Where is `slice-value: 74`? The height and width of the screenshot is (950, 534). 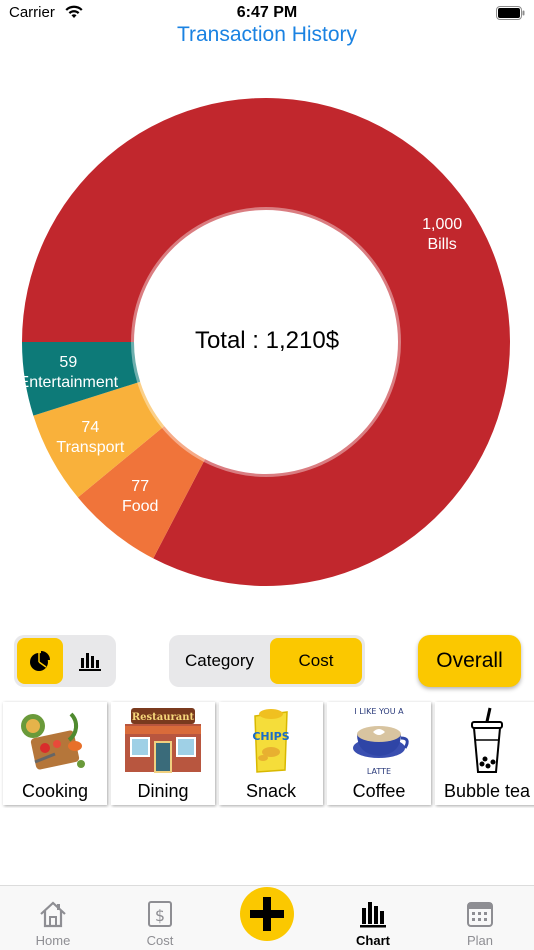 slice-value: 74 is located at coordinates (90, 427).